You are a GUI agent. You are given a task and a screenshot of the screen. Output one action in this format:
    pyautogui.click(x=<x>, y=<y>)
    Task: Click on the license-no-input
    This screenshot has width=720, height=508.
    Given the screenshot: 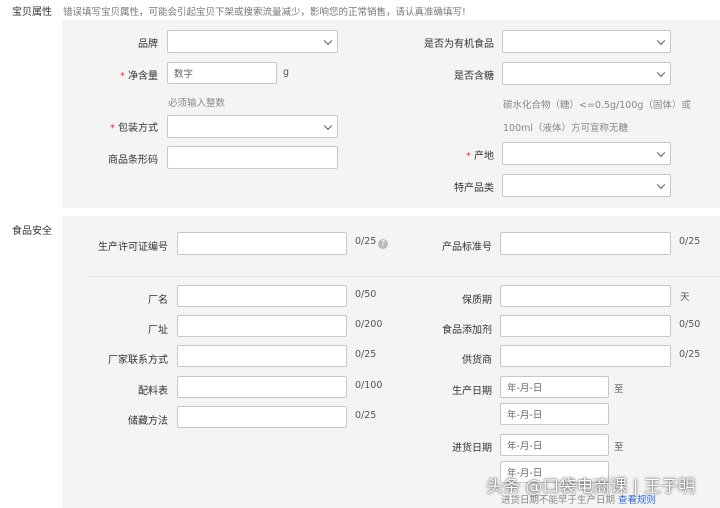 What is the action you would take?
    pyautogui.click(x=262, y=243)
    